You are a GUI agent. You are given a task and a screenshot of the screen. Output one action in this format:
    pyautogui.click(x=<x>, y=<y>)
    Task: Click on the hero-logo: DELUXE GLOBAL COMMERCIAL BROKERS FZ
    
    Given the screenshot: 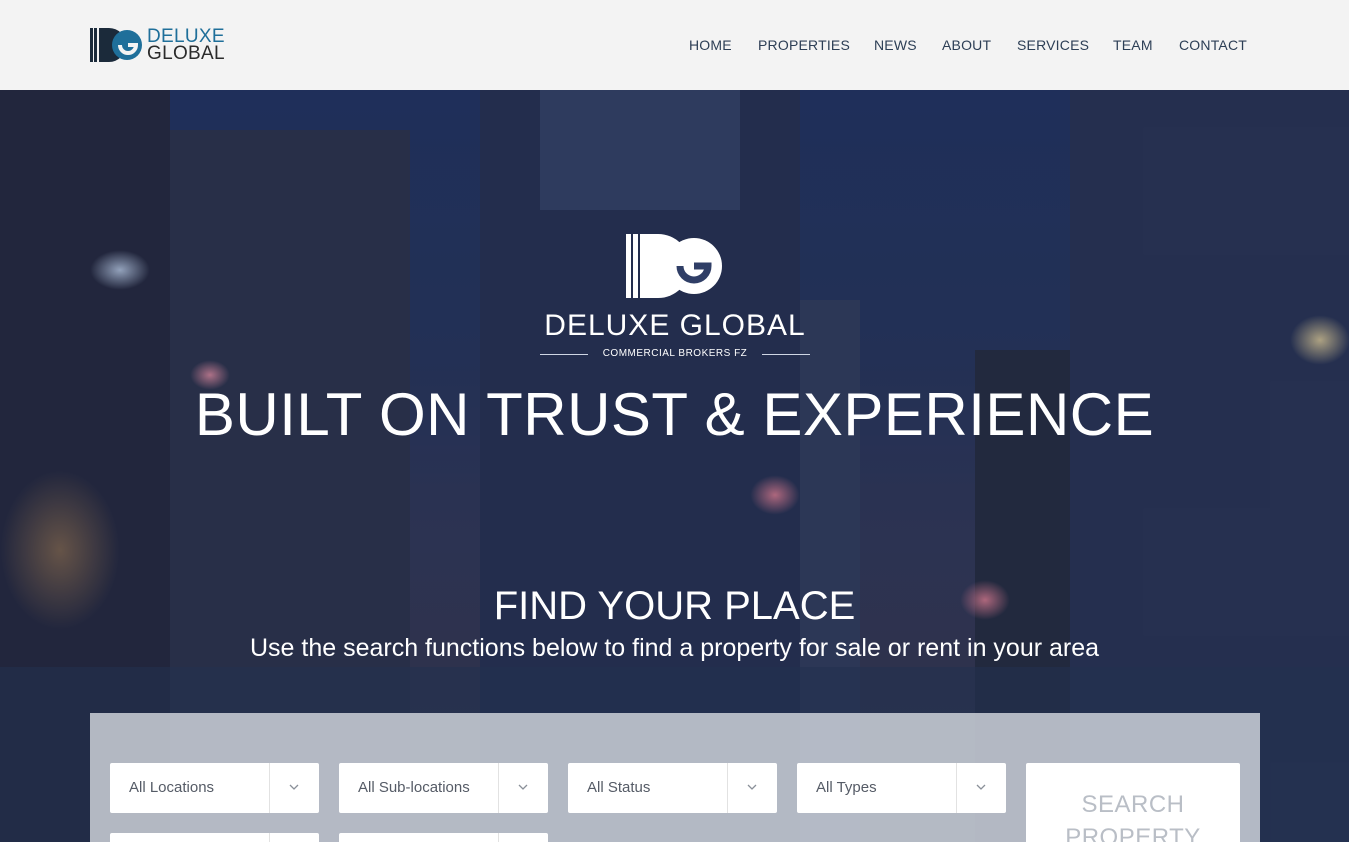 What is the action you would take?
    pyautogui.click(x=675, y=295)
    